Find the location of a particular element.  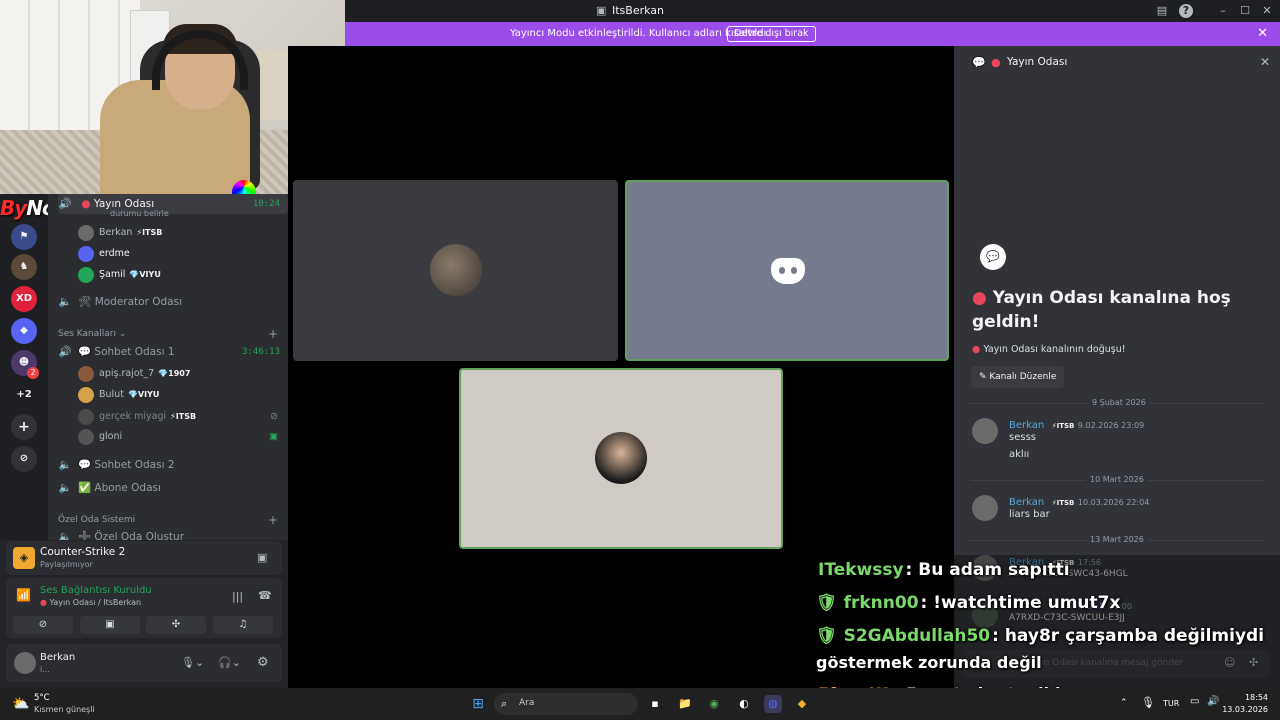

voice-status: Ses Bağlantısı Kuruldu is located at coordinates (96, 590).